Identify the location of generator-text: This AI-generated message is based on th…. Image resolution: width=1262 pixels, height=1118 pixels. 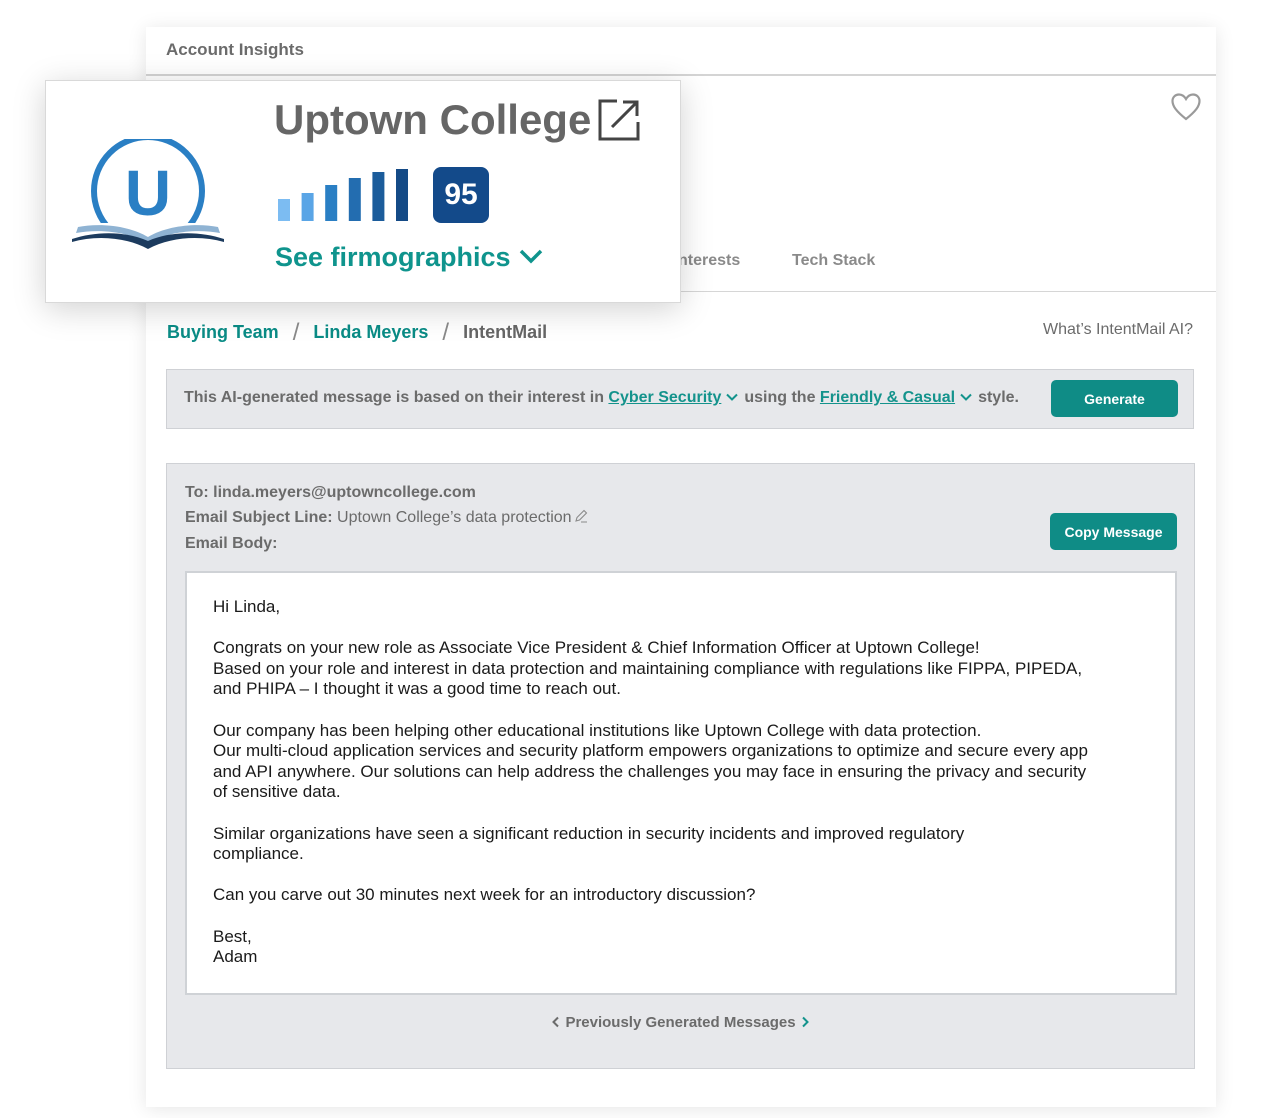
(601, 398).